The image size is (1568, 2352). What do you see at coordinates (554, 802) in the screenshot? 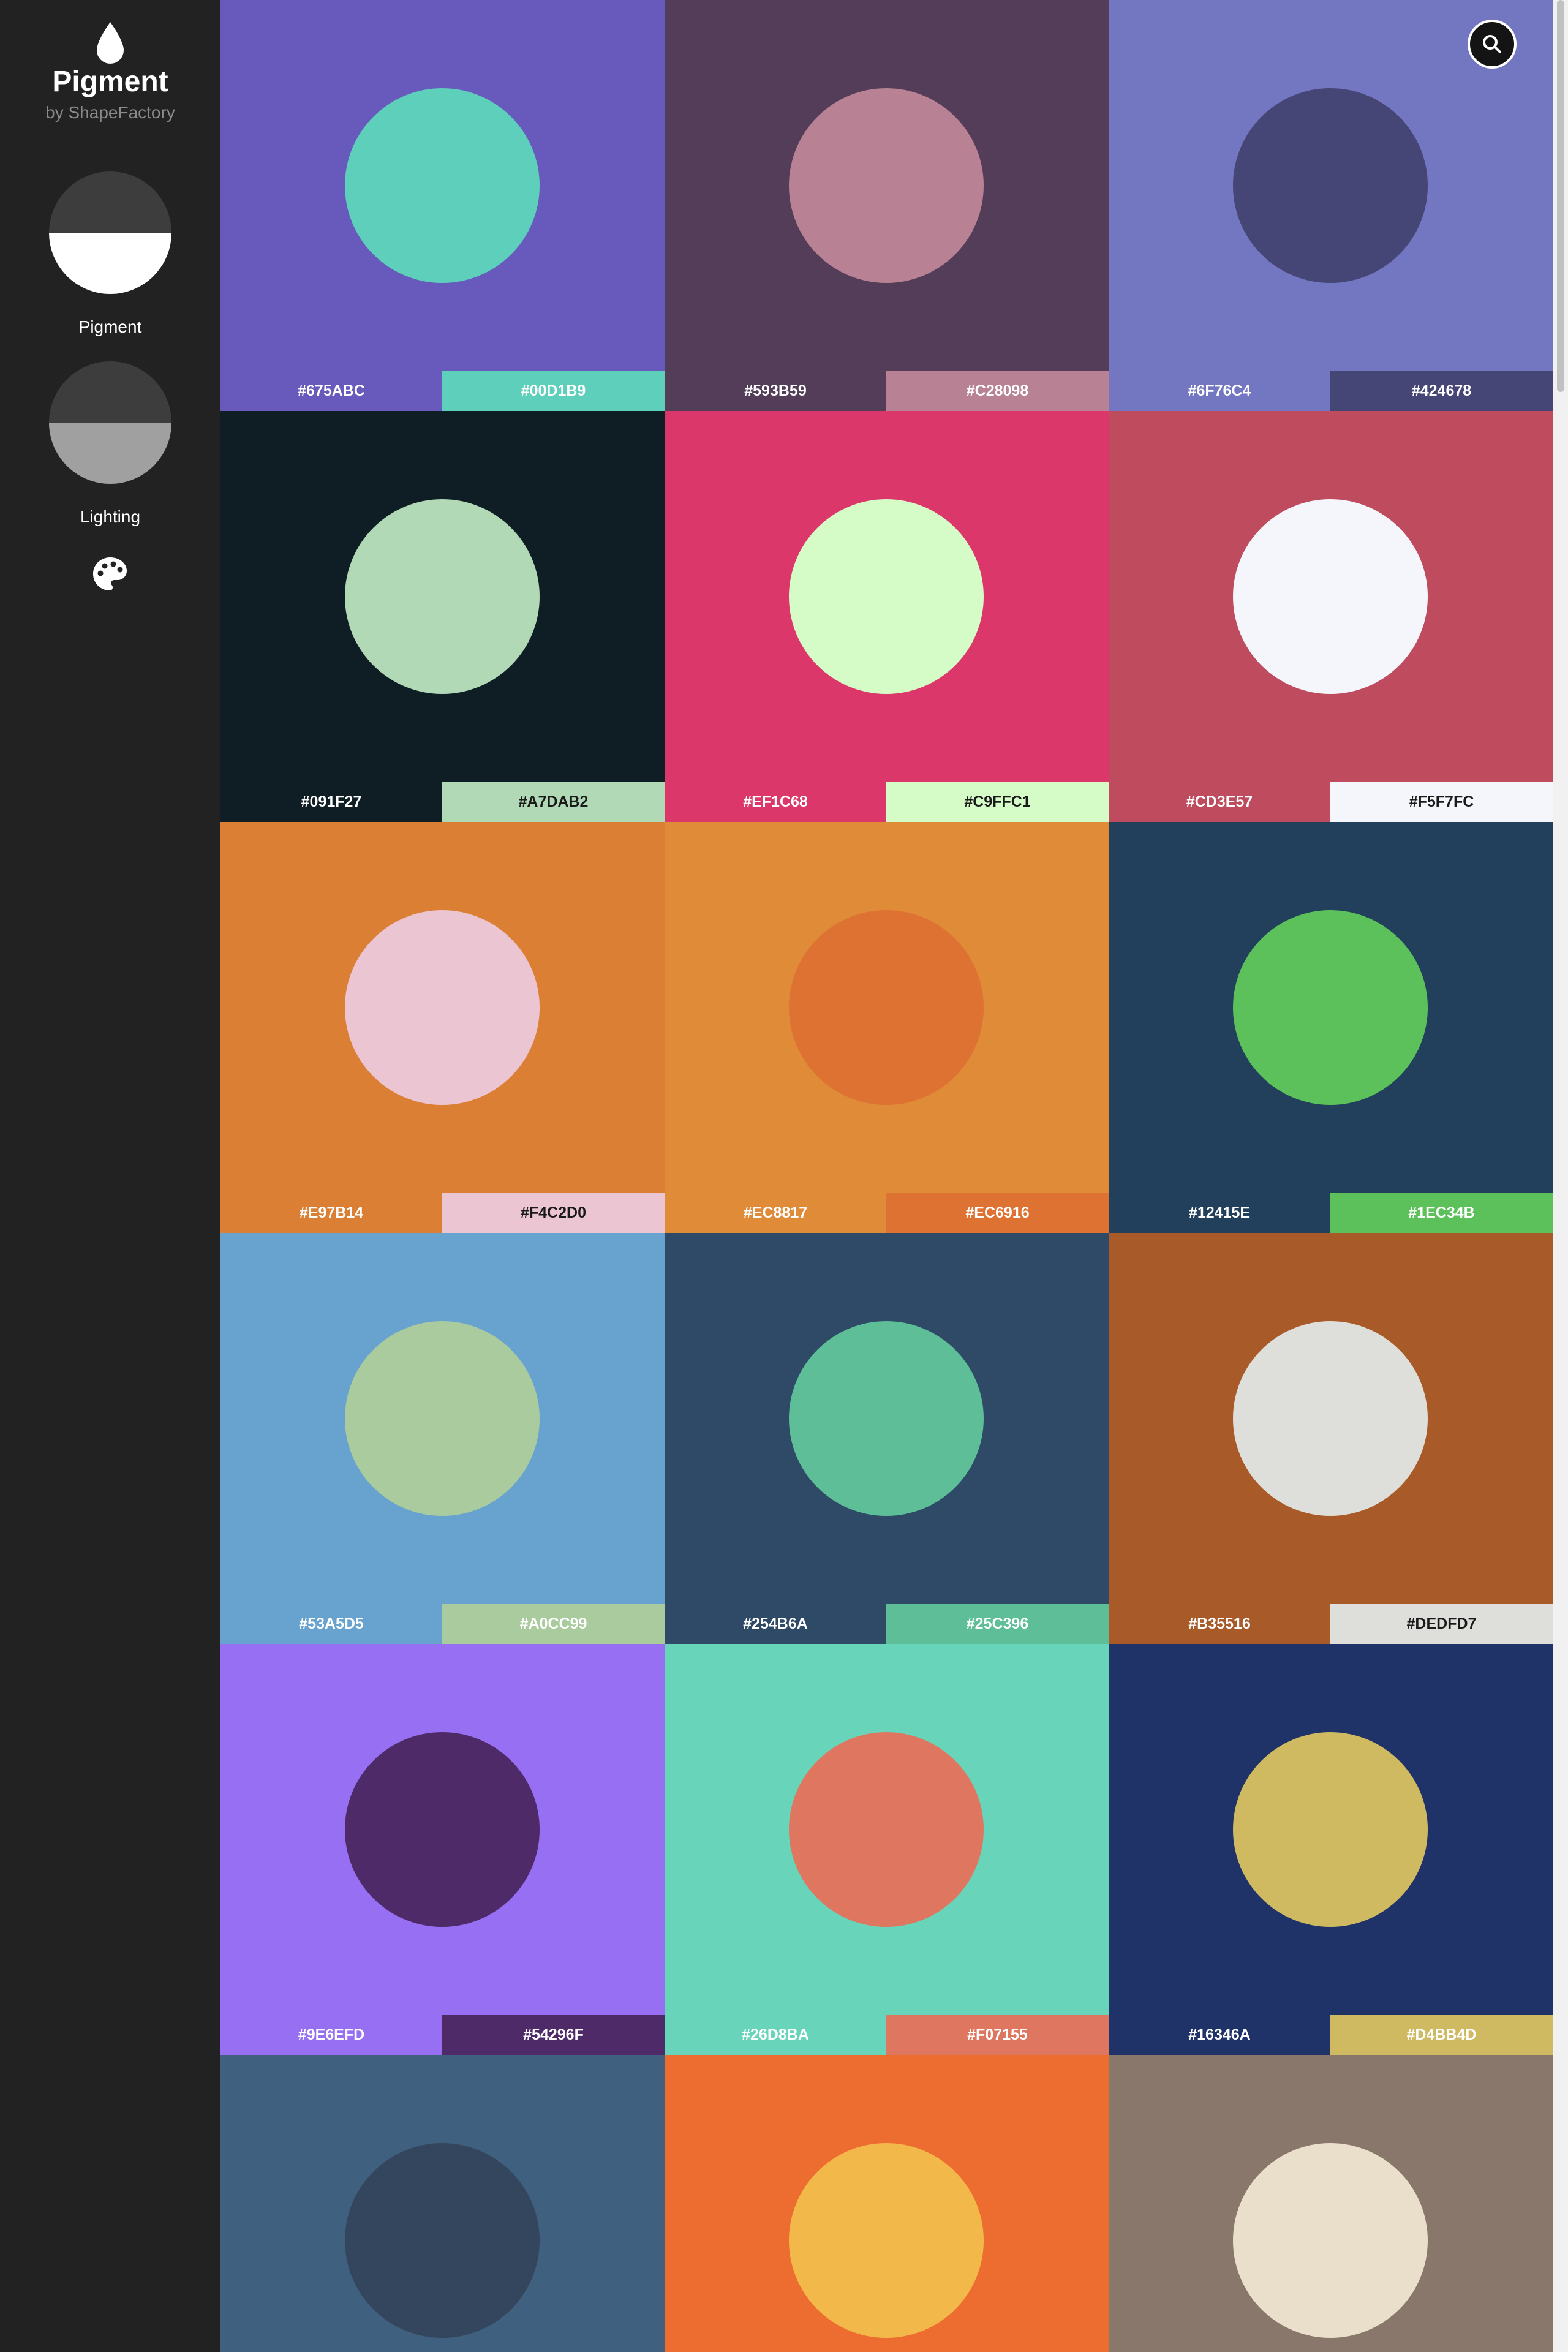
I see `secondary-color-swatch: #A7DAB2` at bounding box center [554, 802].